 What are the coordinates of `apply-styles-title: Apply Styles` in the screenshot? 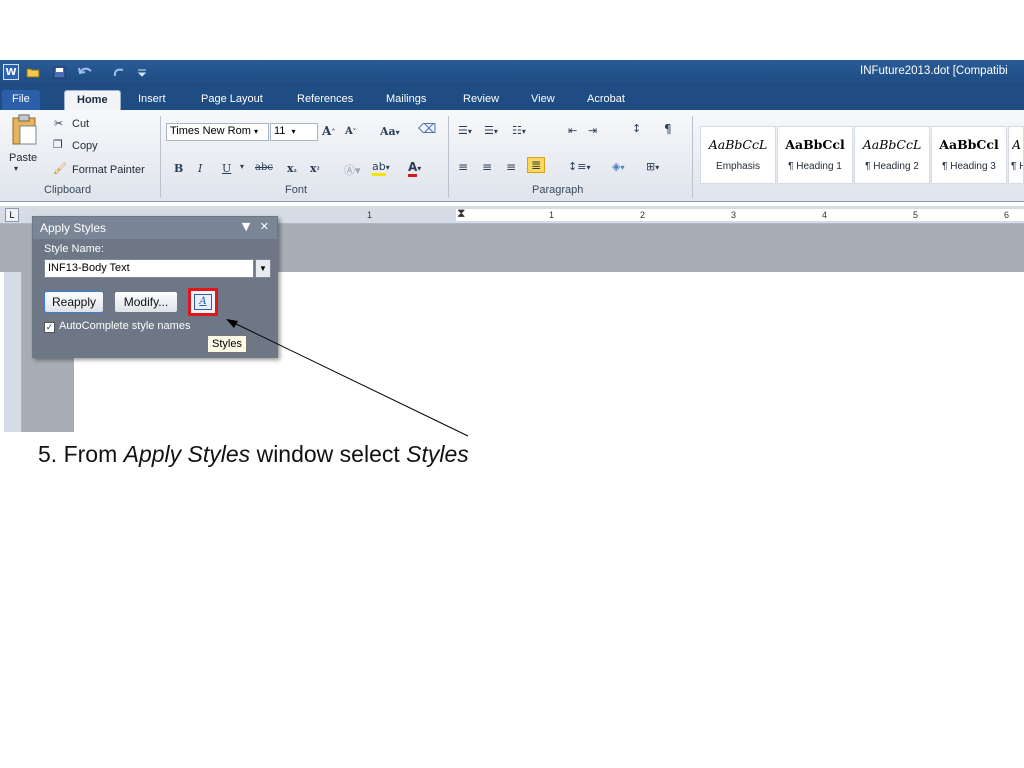 It's located at (73, 228).